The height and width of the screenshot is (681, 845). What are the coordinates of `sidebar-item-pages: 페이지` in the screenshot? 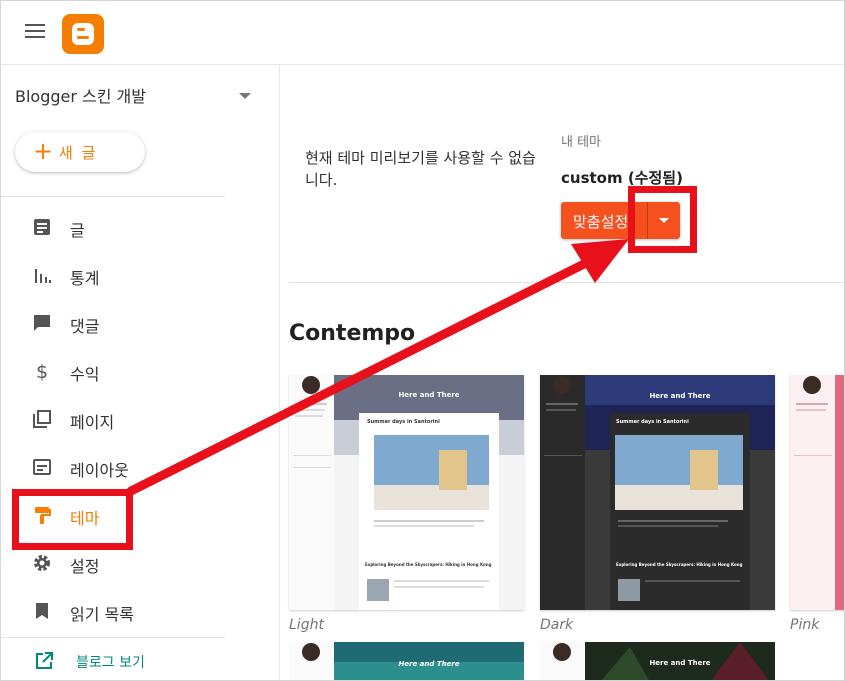 It's located at (136, 419).